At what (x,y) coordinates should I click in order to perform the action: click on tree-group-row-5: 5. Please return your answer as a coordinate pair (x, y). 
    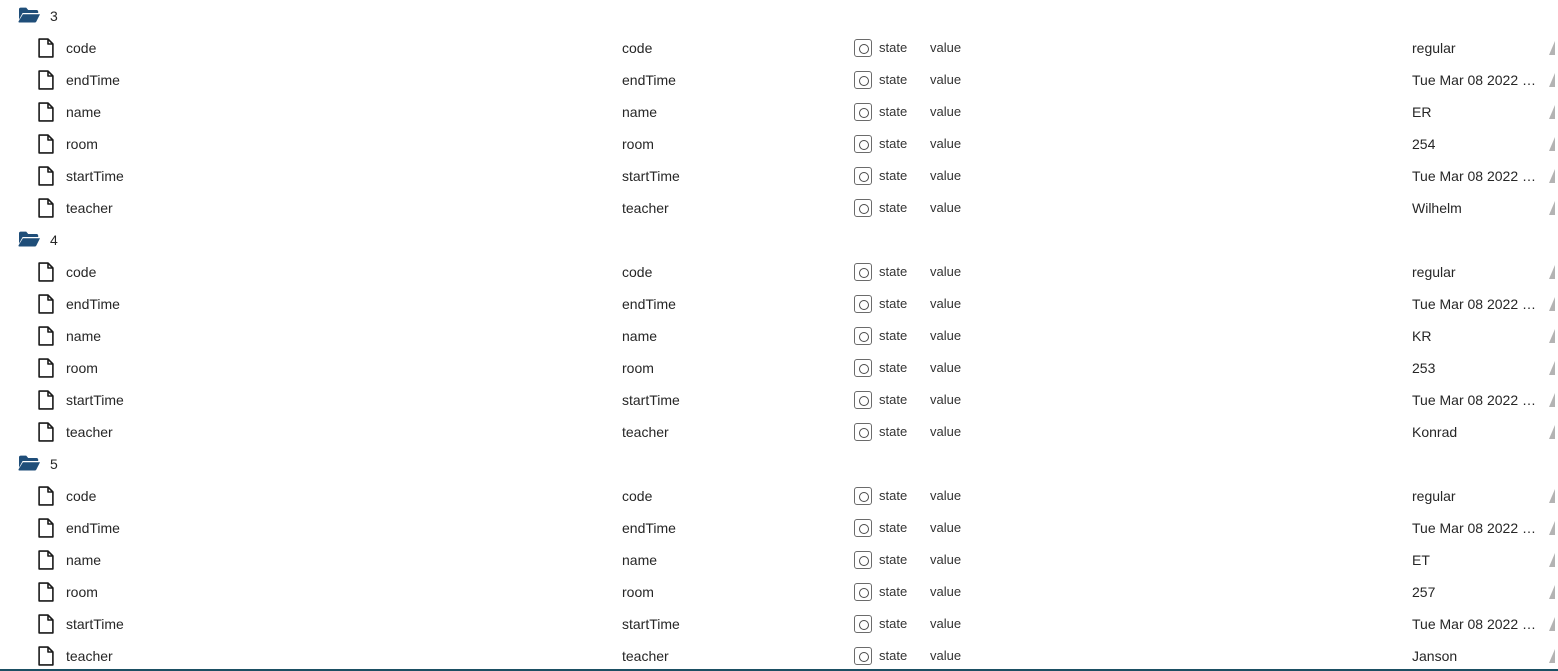
    Looking at the image, I should click on (779, 464).